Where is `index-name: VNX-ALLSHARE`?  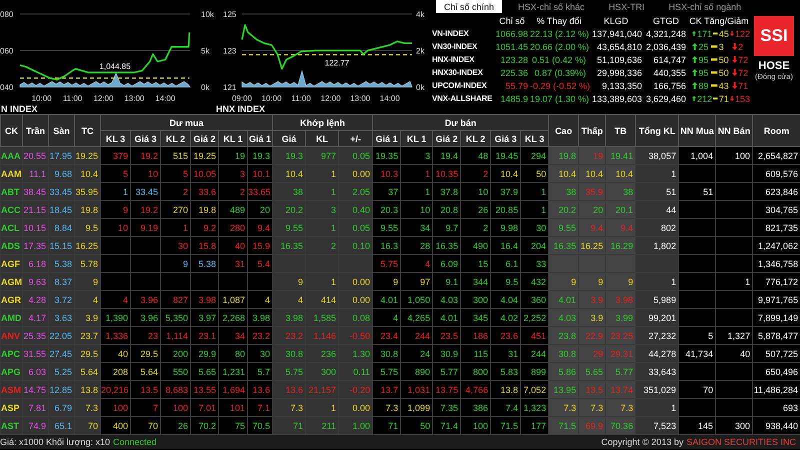
index-name: VNX-ALLSHARE is located at coordinates (462, 98).